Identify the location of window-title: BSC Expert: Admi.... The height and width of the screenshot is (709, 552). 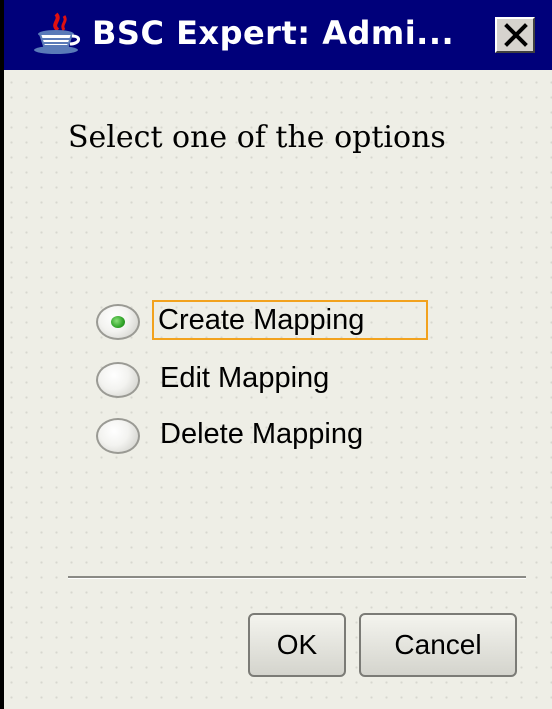
(273, 33).